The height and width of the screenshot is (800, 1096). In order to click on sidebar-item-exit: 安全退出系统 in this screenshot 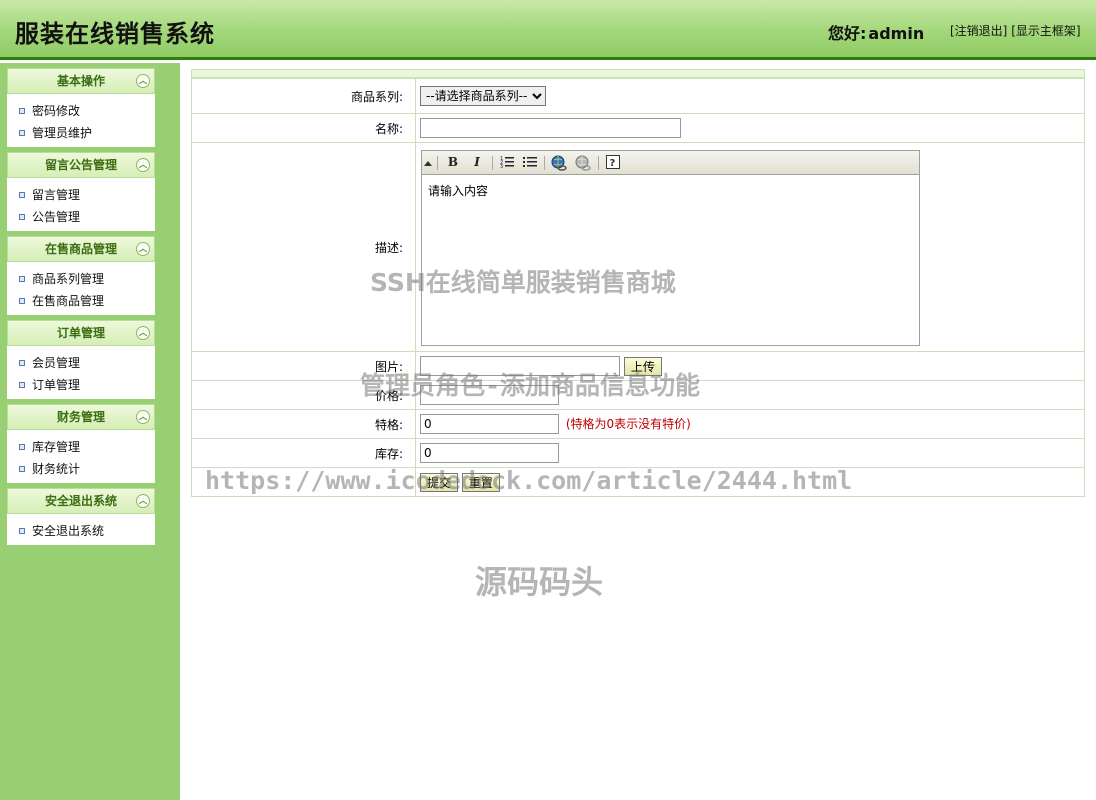, I will do `click(81, 531)`.